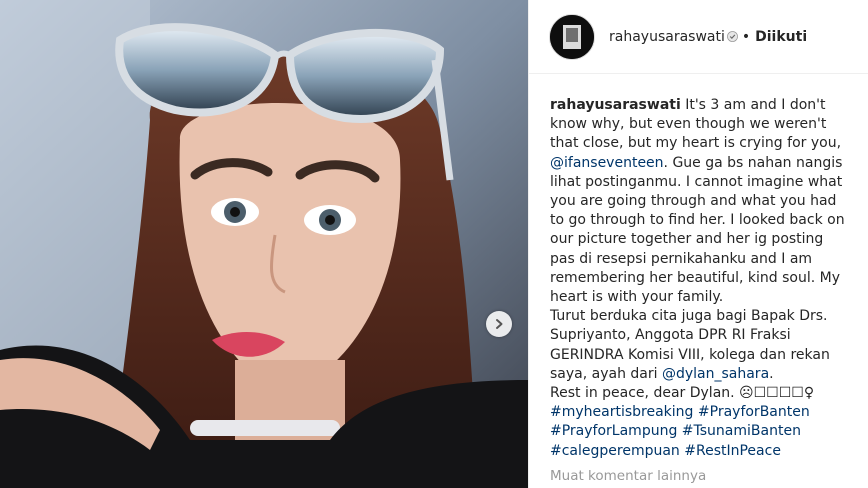 The image size is (868, 488). Describe the element at coordinates (771, 373) in the screenshot. I see `caption-text: .` at that location.